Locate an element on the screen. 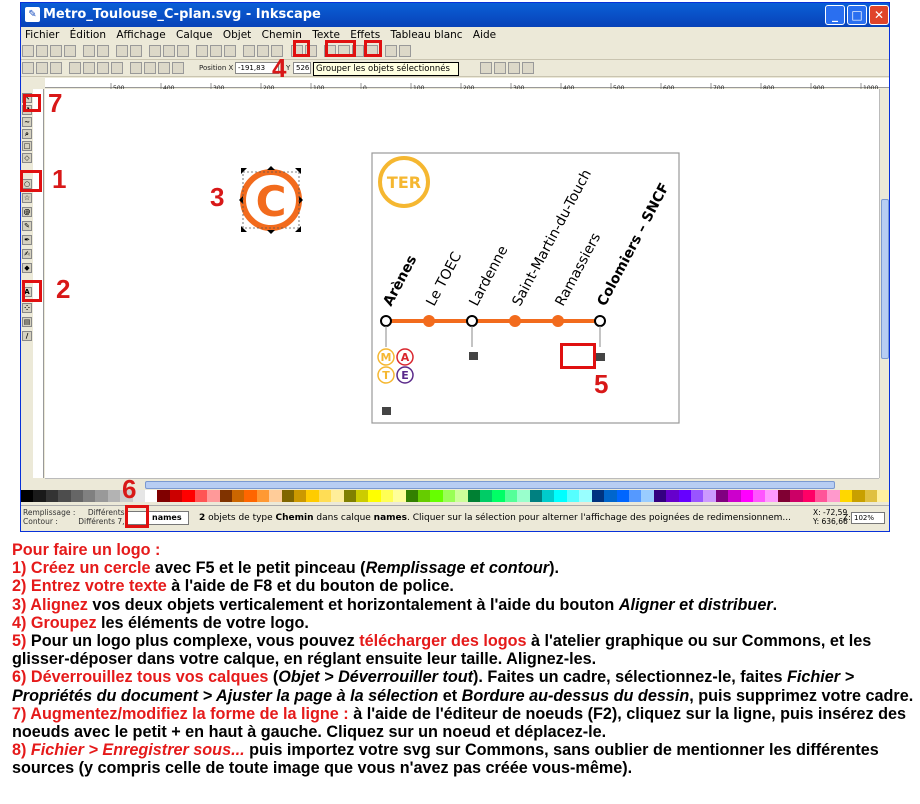 Image resolution: width=920 pixels, height=804 pixels. menu-tableau-blanc: Tableau blanc is located at coordinates (427, 35).